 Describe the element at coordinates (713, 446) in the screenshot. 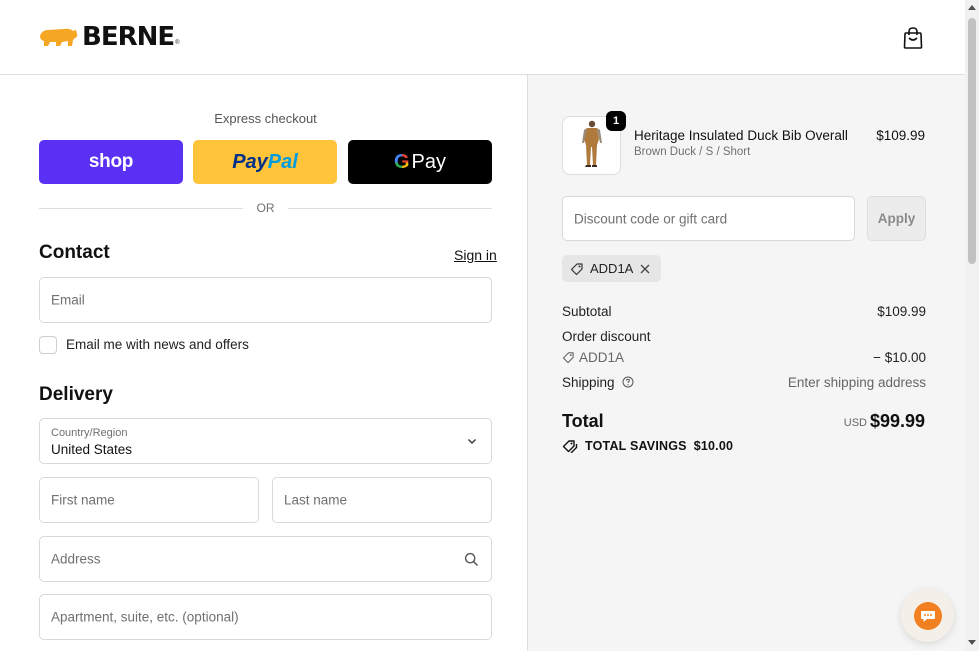

I see `savings-value: $10.00` at that location.